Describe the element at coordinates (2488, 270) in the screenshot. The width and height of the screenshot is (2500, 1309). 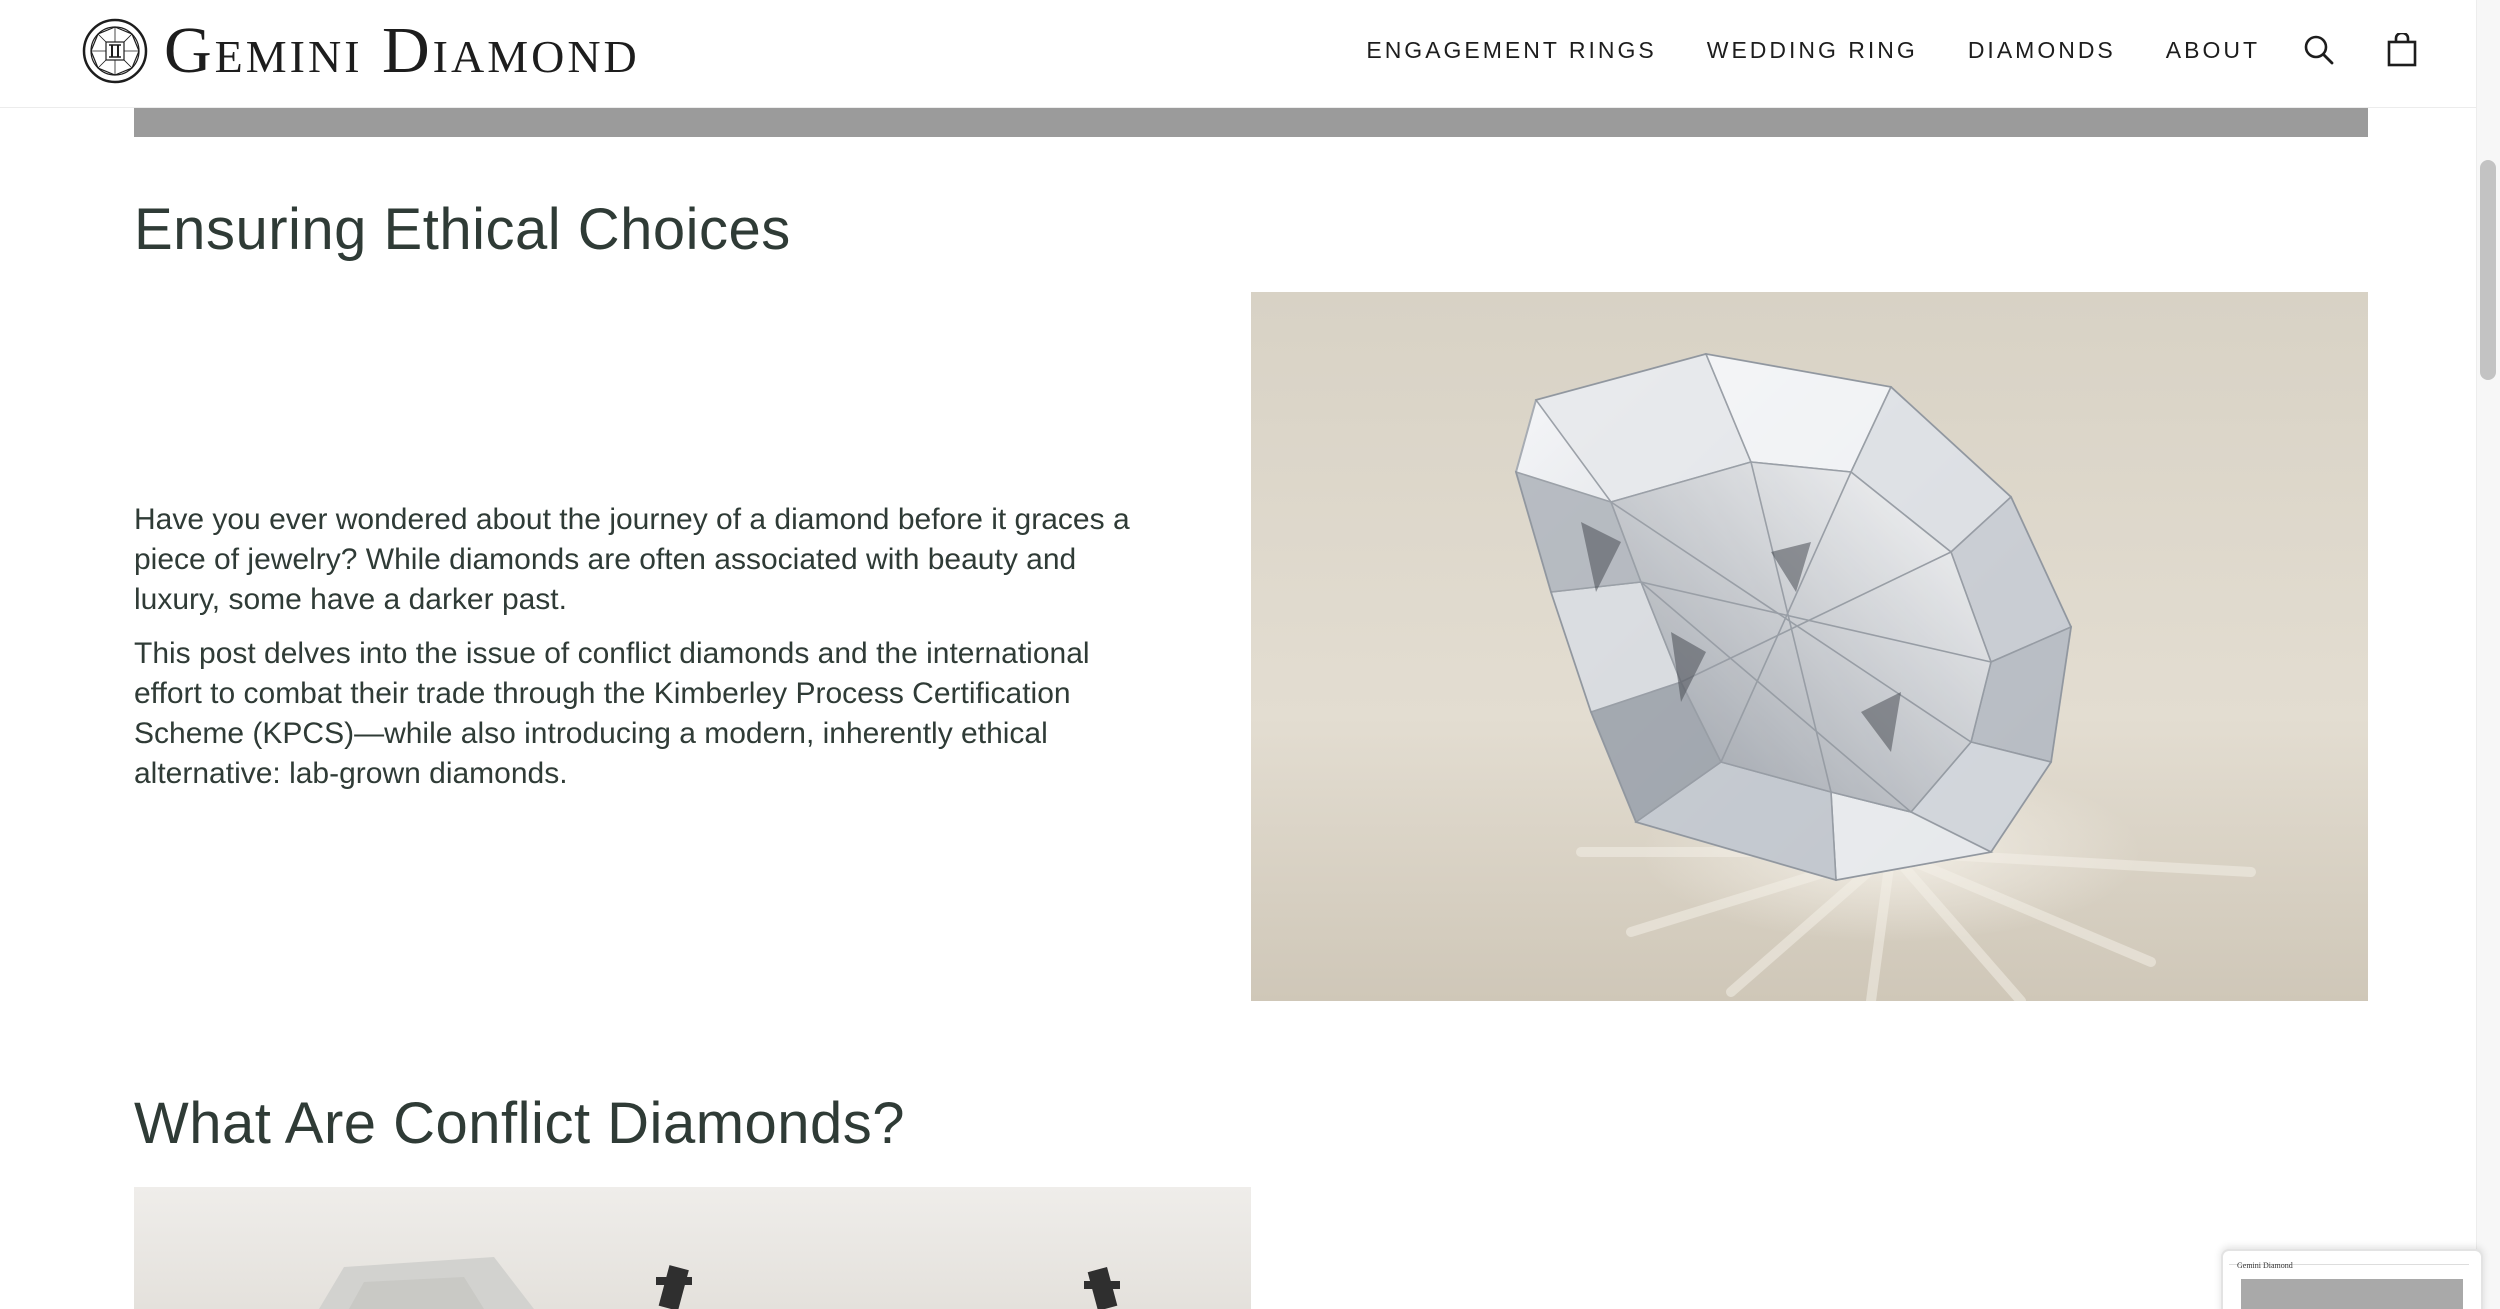
I see `scrollbar-thumb` at that location.